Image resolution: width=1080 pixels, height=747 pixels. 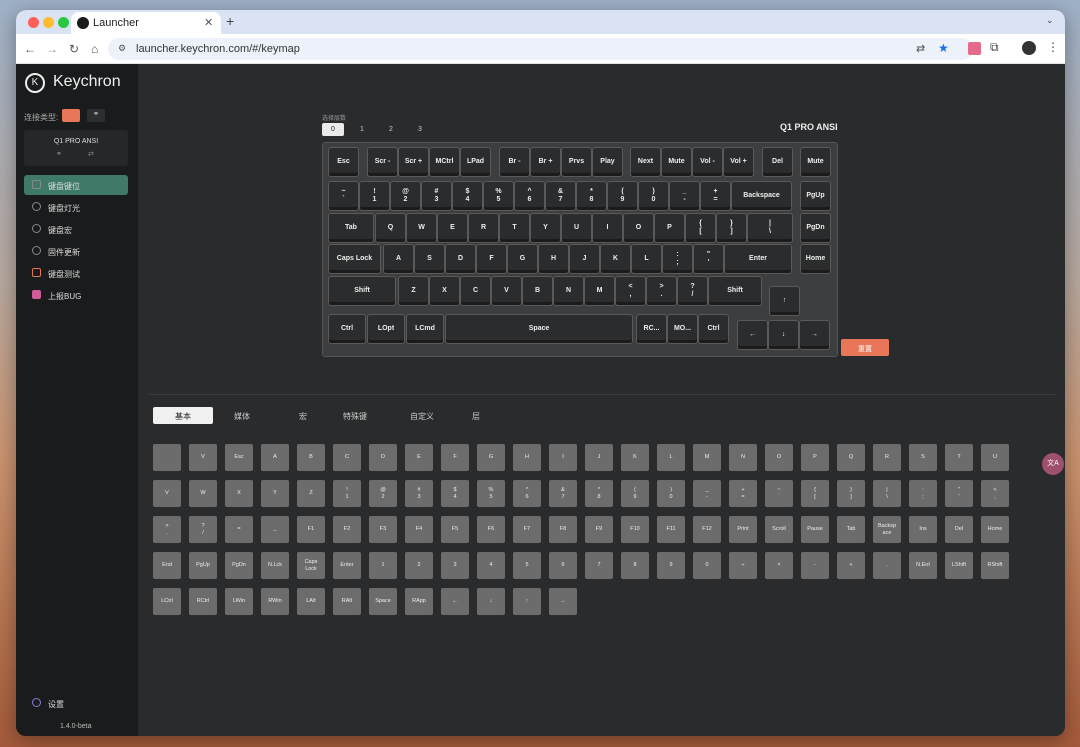 I want to click on sidebar-item-keymap: 键盘键位, so click(x=76, y=185).